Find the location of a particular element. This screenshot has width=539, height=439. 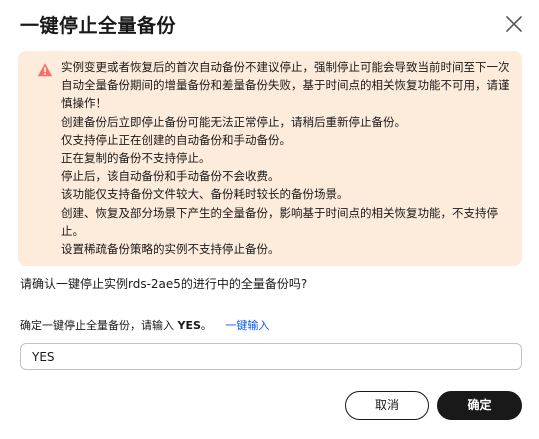

confirm-keyword: YES is located at coordinates (189, 325).